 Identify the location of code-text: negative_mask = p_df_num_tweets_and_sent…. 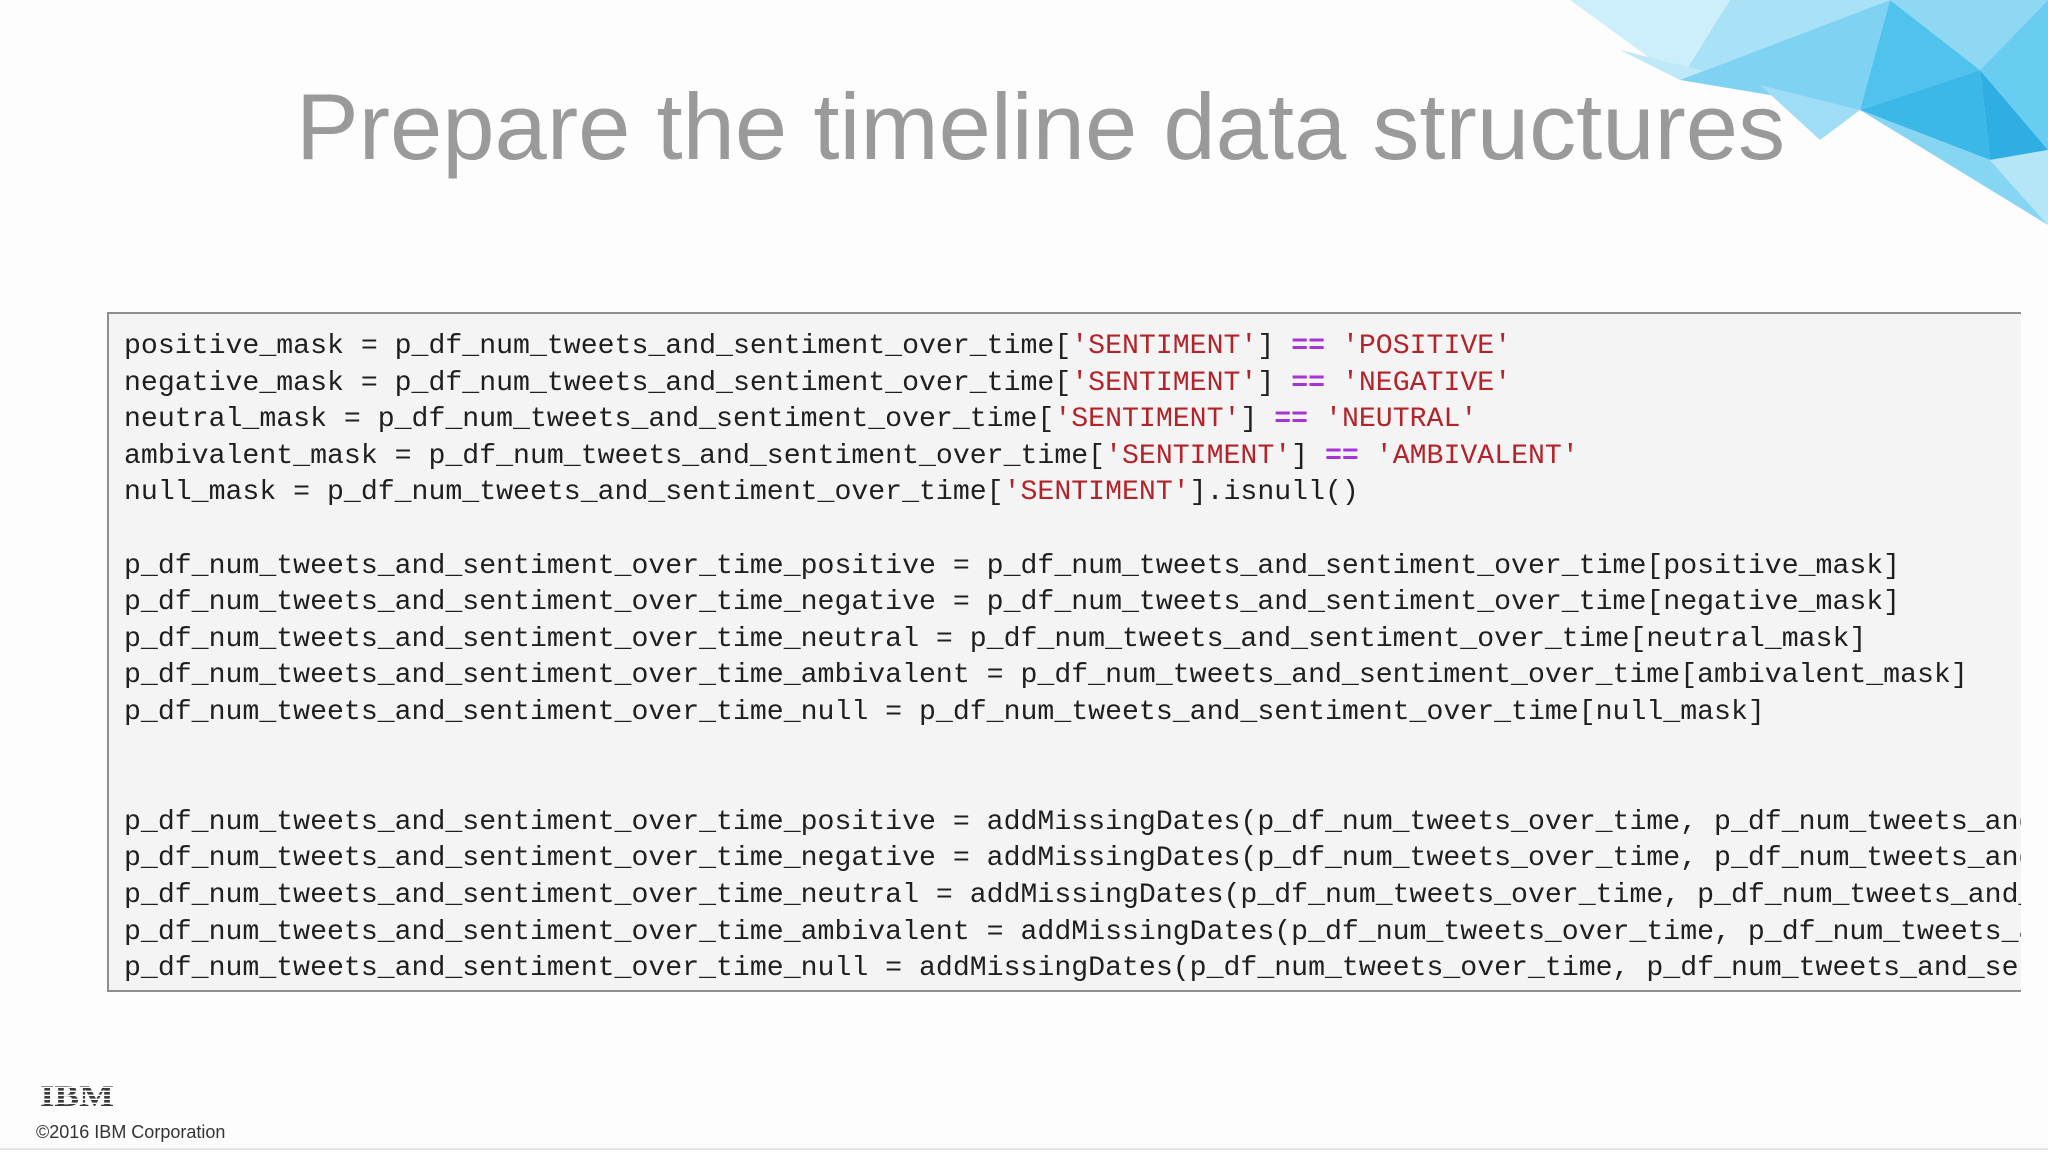
(598, 383).